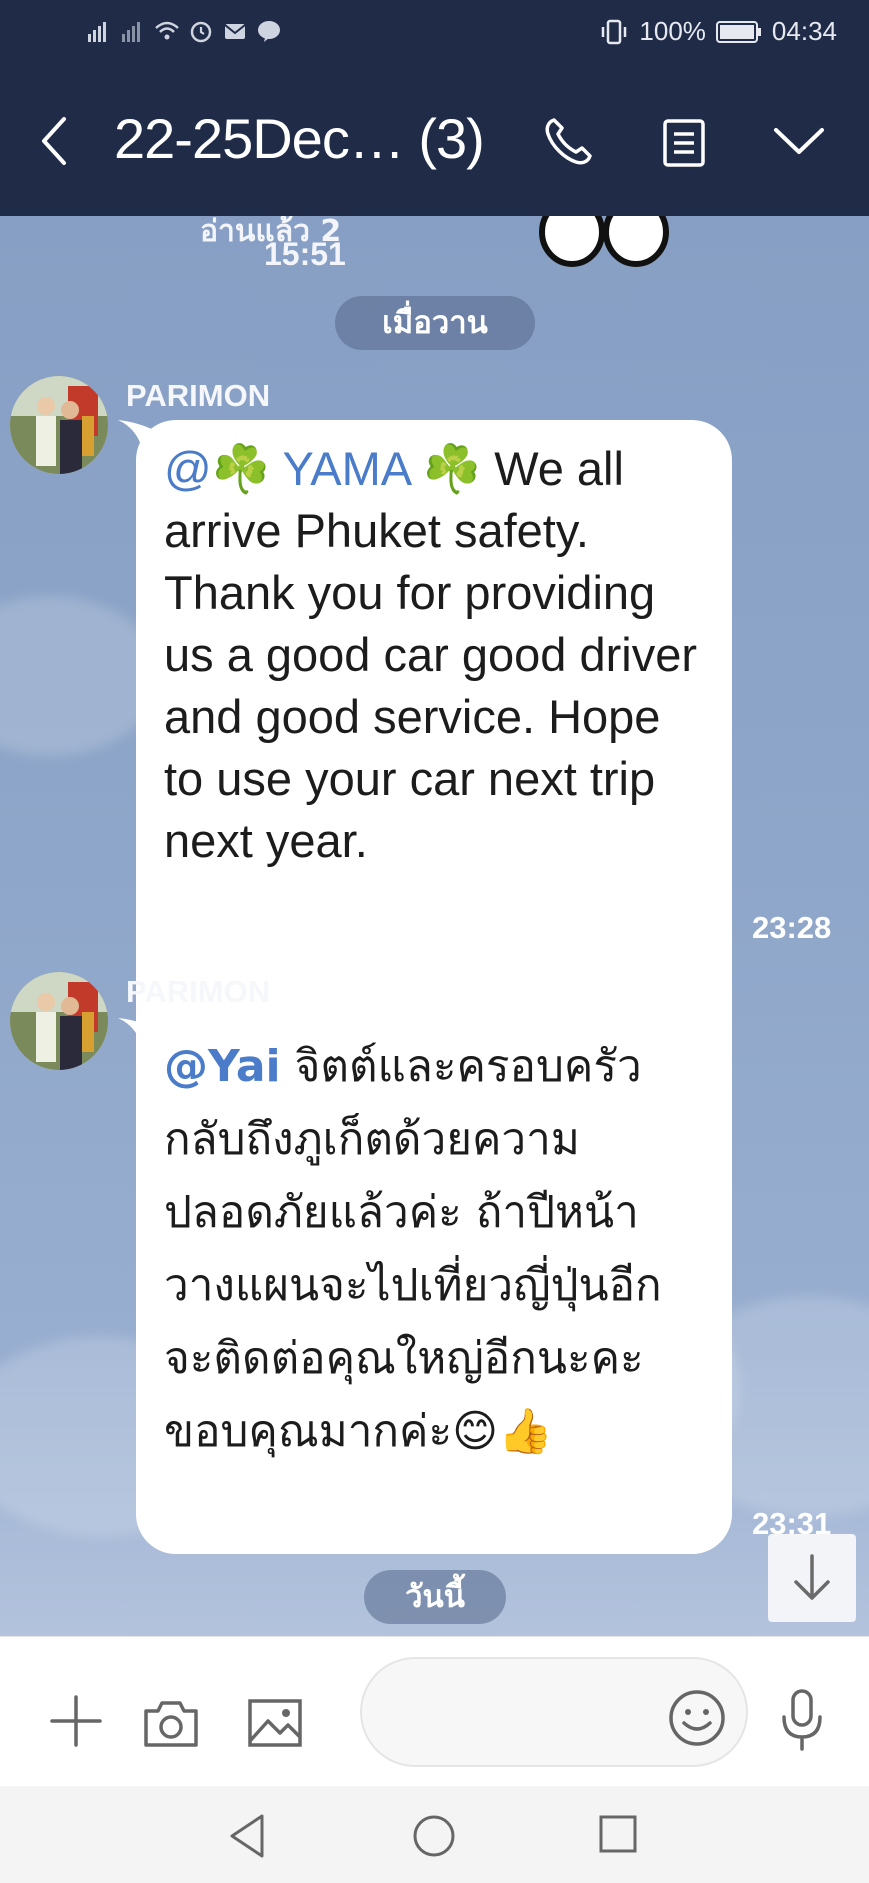  Describe the element at coordinates (76, 1721) in the screenshot. I see `plus-icon` at that location.